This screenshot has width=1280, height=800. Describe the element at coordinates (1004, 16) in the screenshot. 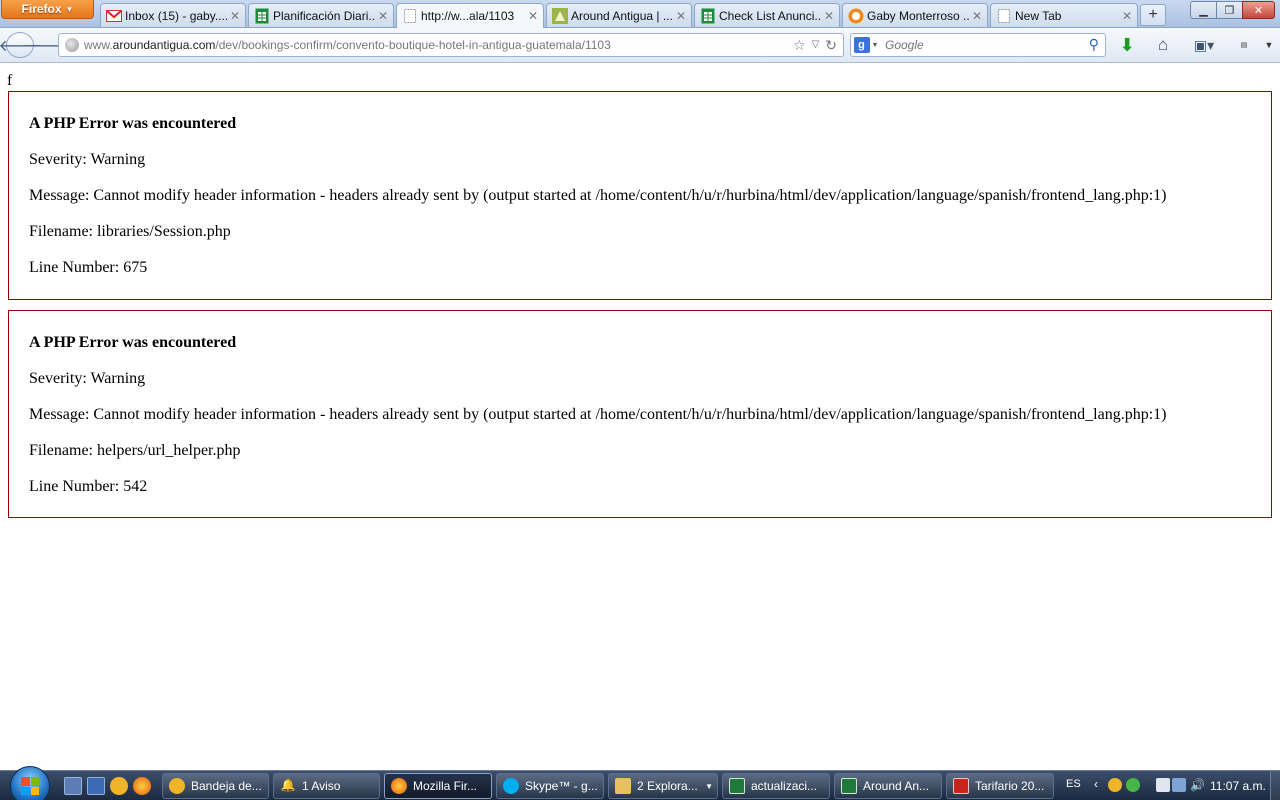

I see `blank-page-icon` at that location.